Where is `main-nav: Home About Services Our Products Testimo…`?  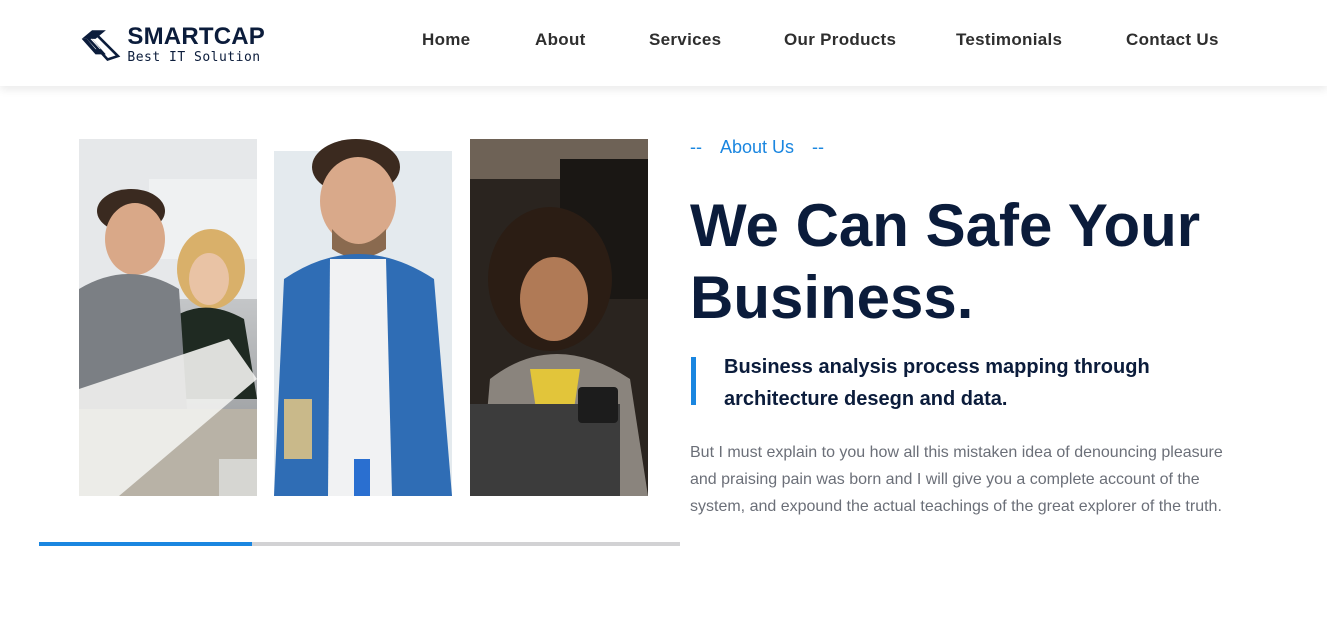 main-nav: Home About Services Our Products Testimo… is located at coordinates (663, 42).